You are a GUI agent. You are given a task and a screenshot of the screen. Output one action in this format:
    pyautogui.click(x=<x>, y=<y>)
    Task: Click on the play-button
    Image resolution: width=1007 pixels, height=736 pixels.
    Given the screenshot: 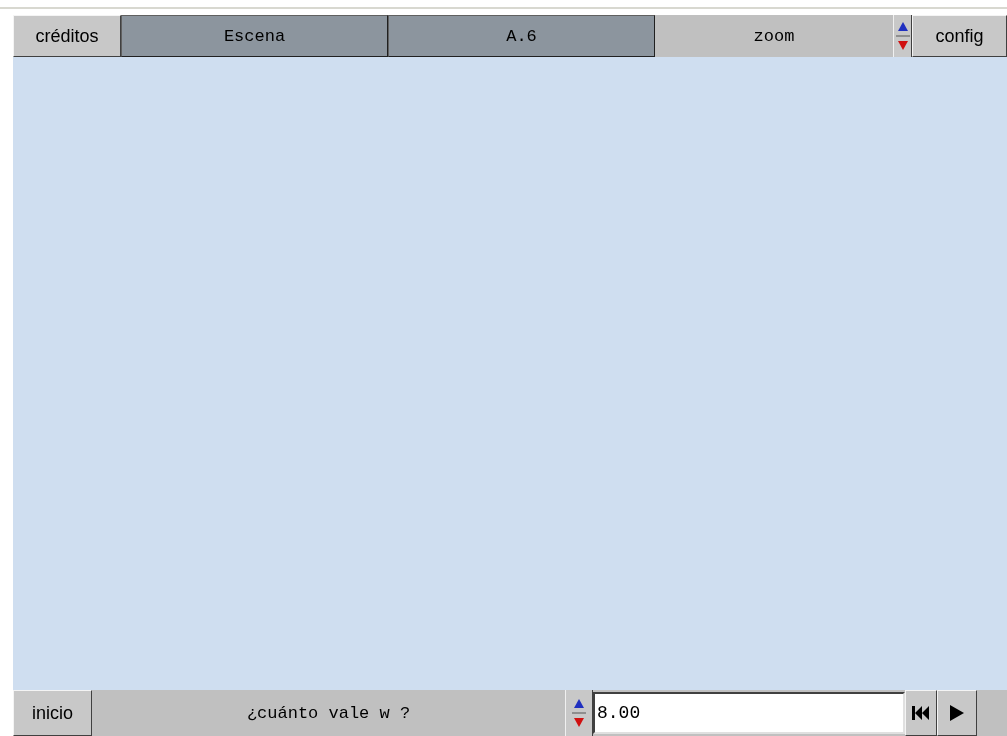 What is the action you would take?
    pyautogui.click(x=957, y=713)
    